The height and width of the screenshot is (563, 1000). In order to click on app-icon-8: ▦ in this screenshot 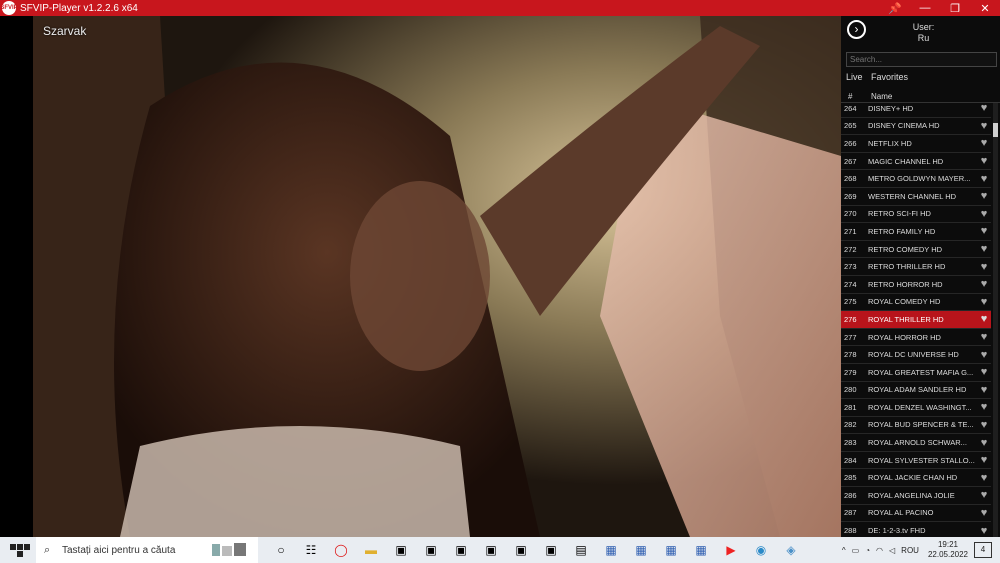, I will do `click(641, 550)`.